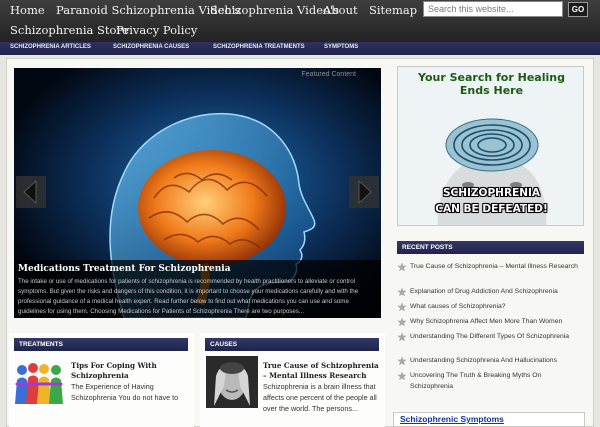 The width and height of the screenshot is (600, 427). Describe the element at coordinates (130, 371) in the screenshot. I see `treatments-post-title: Tips For Coping With Schizophrenia` at that location.